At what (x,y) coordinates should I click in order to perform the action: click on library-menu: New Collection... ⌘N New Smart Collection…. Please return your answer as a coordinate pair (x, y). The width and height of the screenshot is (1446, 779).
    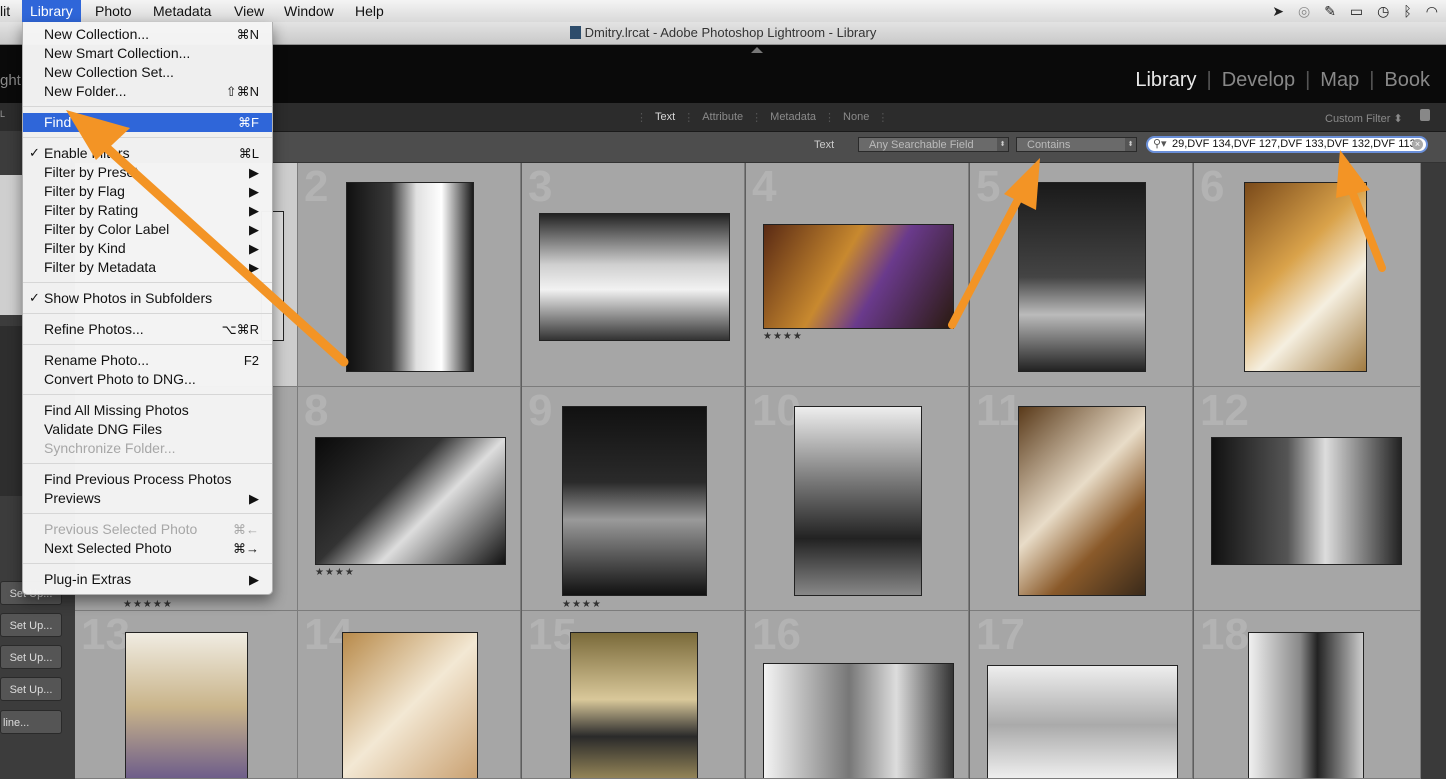
    Looking at the image, I should click on (147, 308).